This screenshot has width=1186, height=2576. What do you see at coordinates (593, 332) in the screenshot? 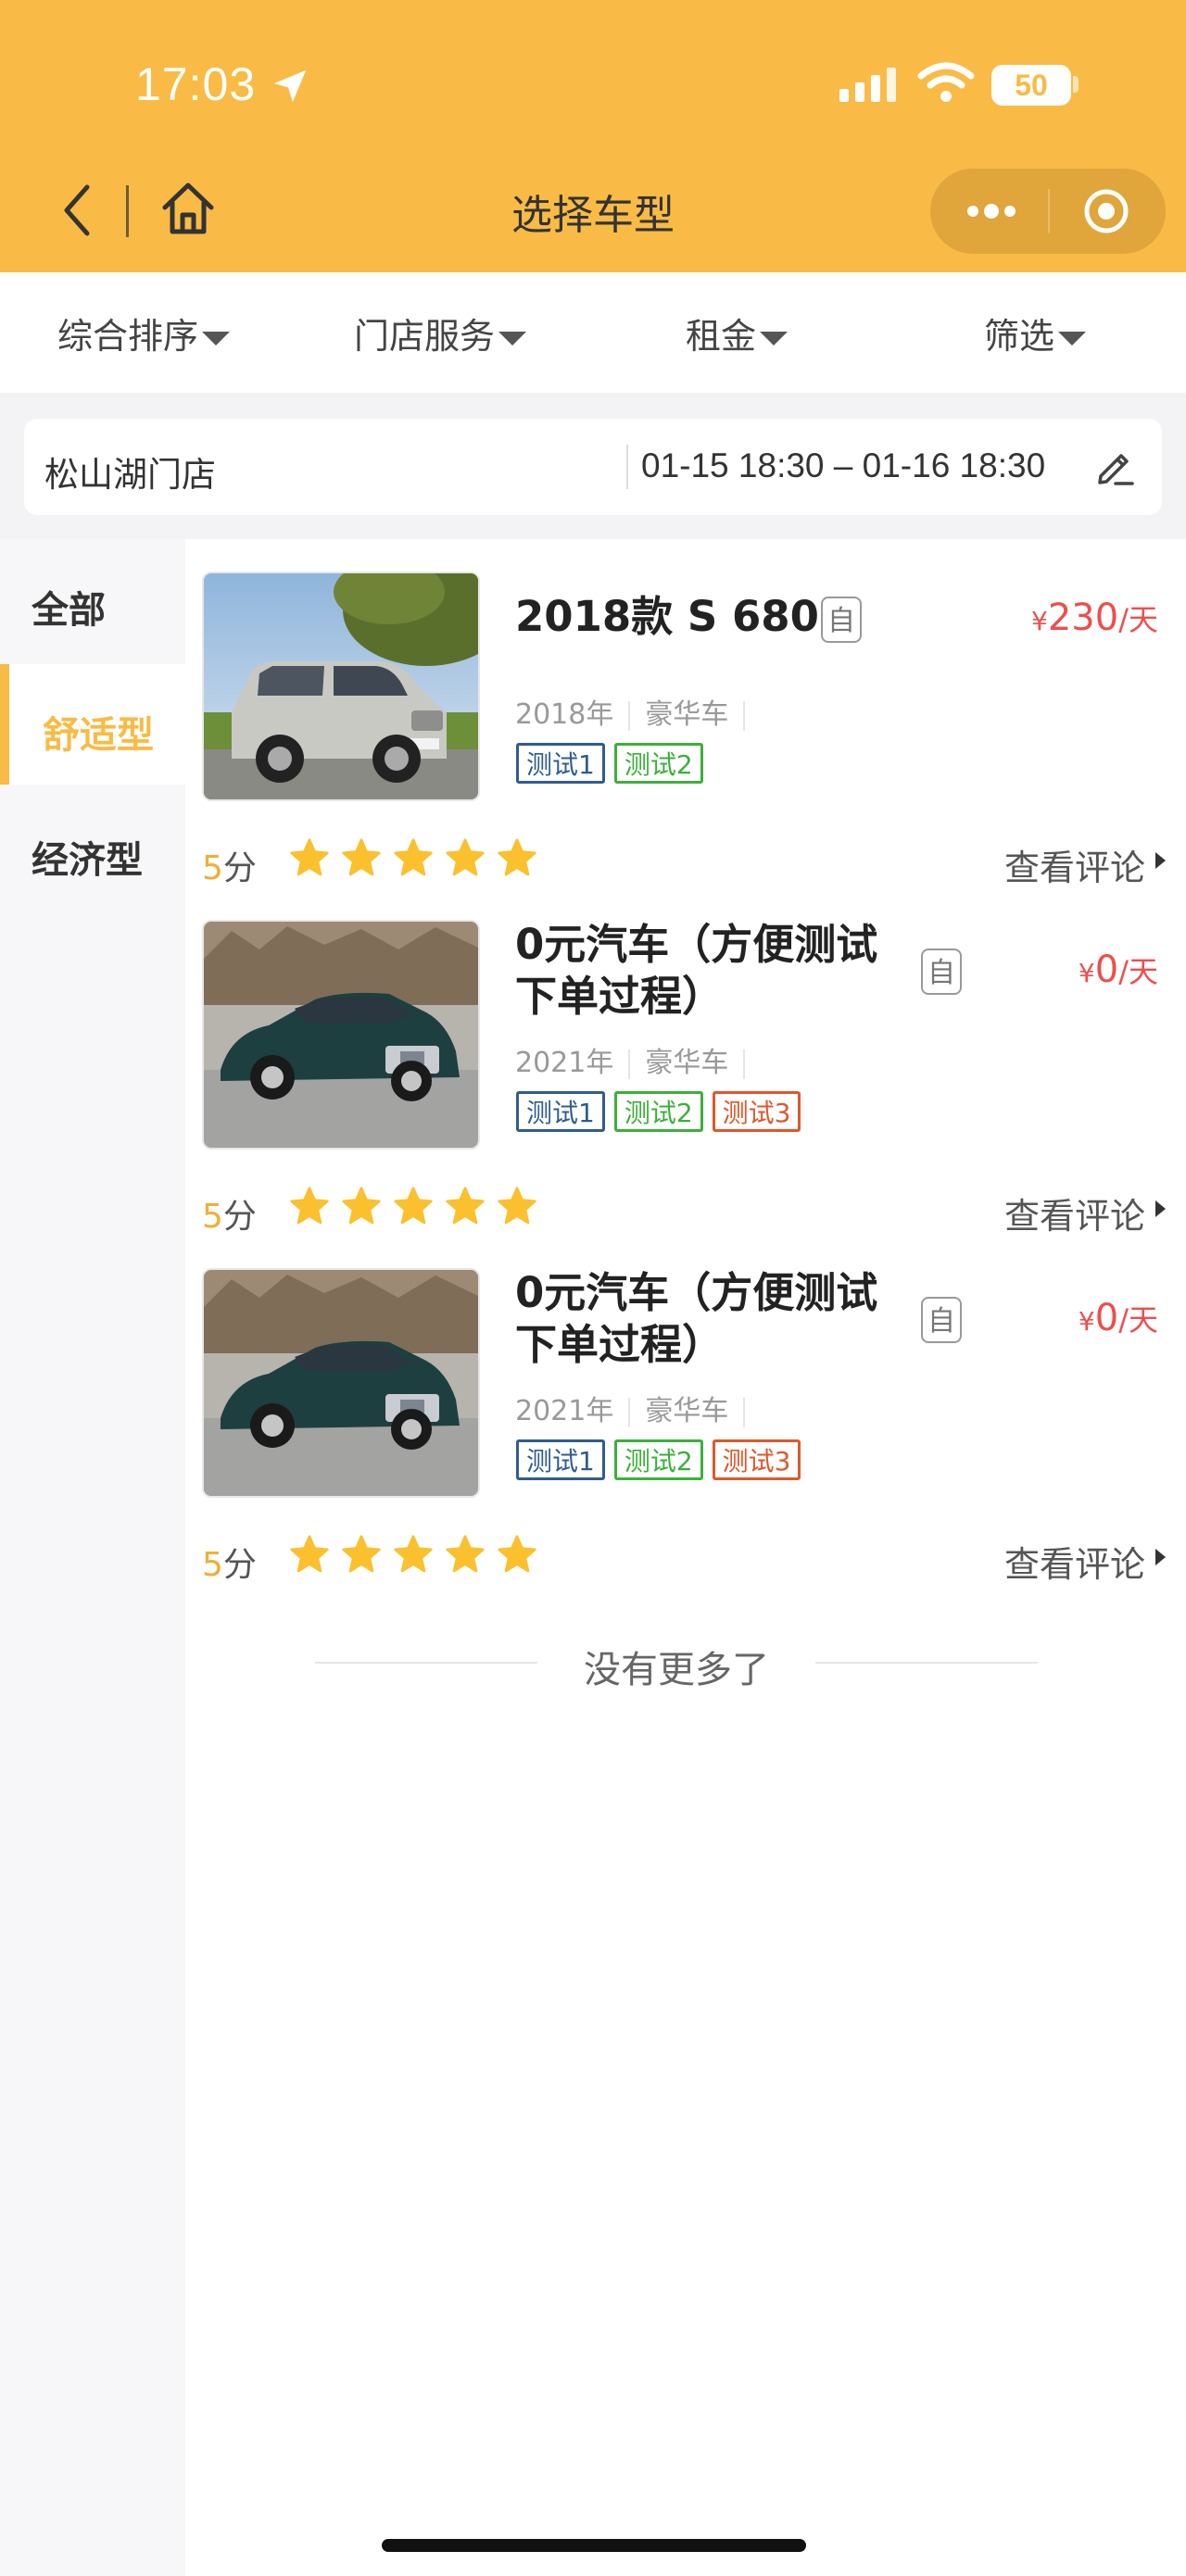
I see `sort-filter-bar: 综合排序 门店服务 租金 筛选` at bounding box center [593, 332].